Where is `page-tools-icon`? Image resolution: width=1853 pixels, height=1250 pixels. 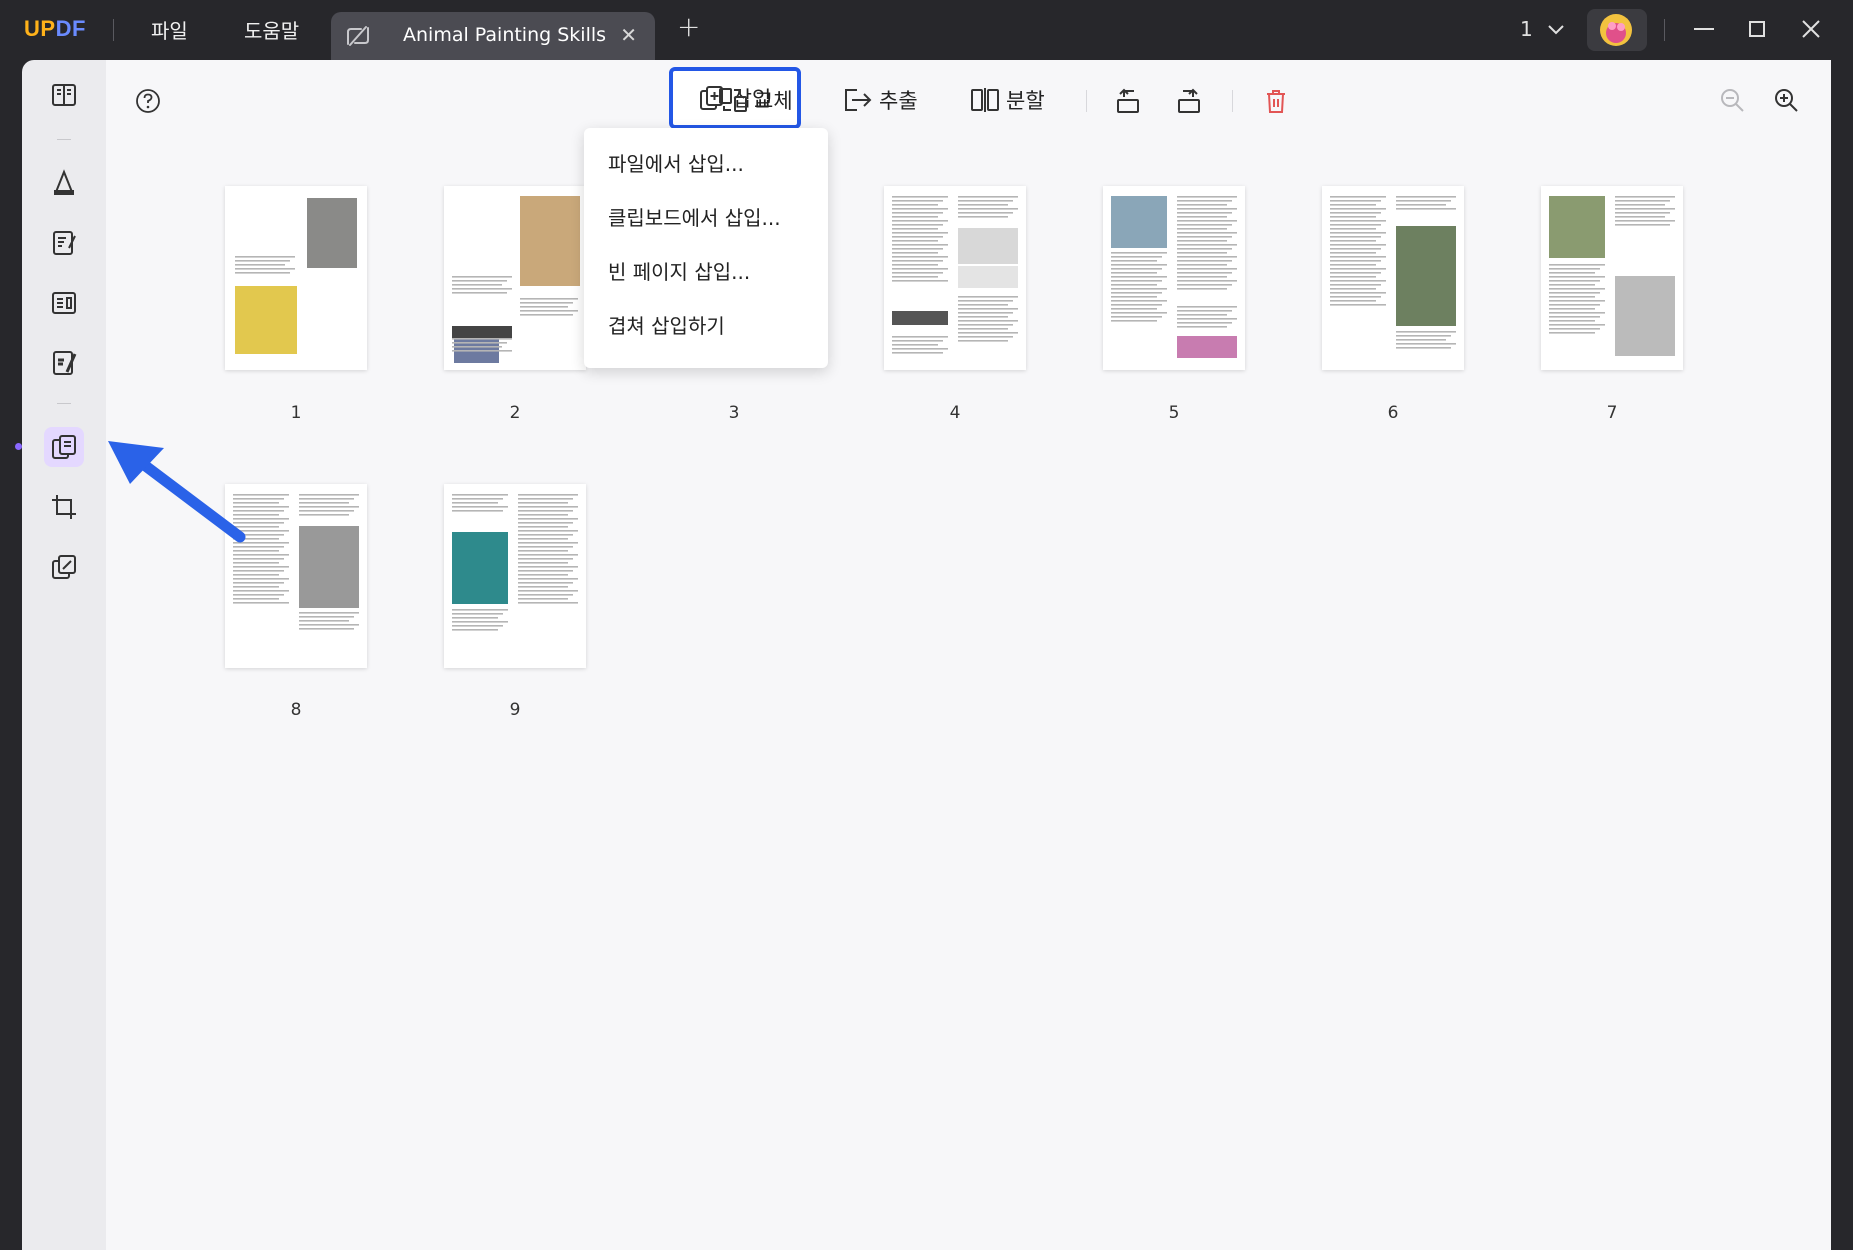 page-tools-icon is located at coordinates (64, 567).